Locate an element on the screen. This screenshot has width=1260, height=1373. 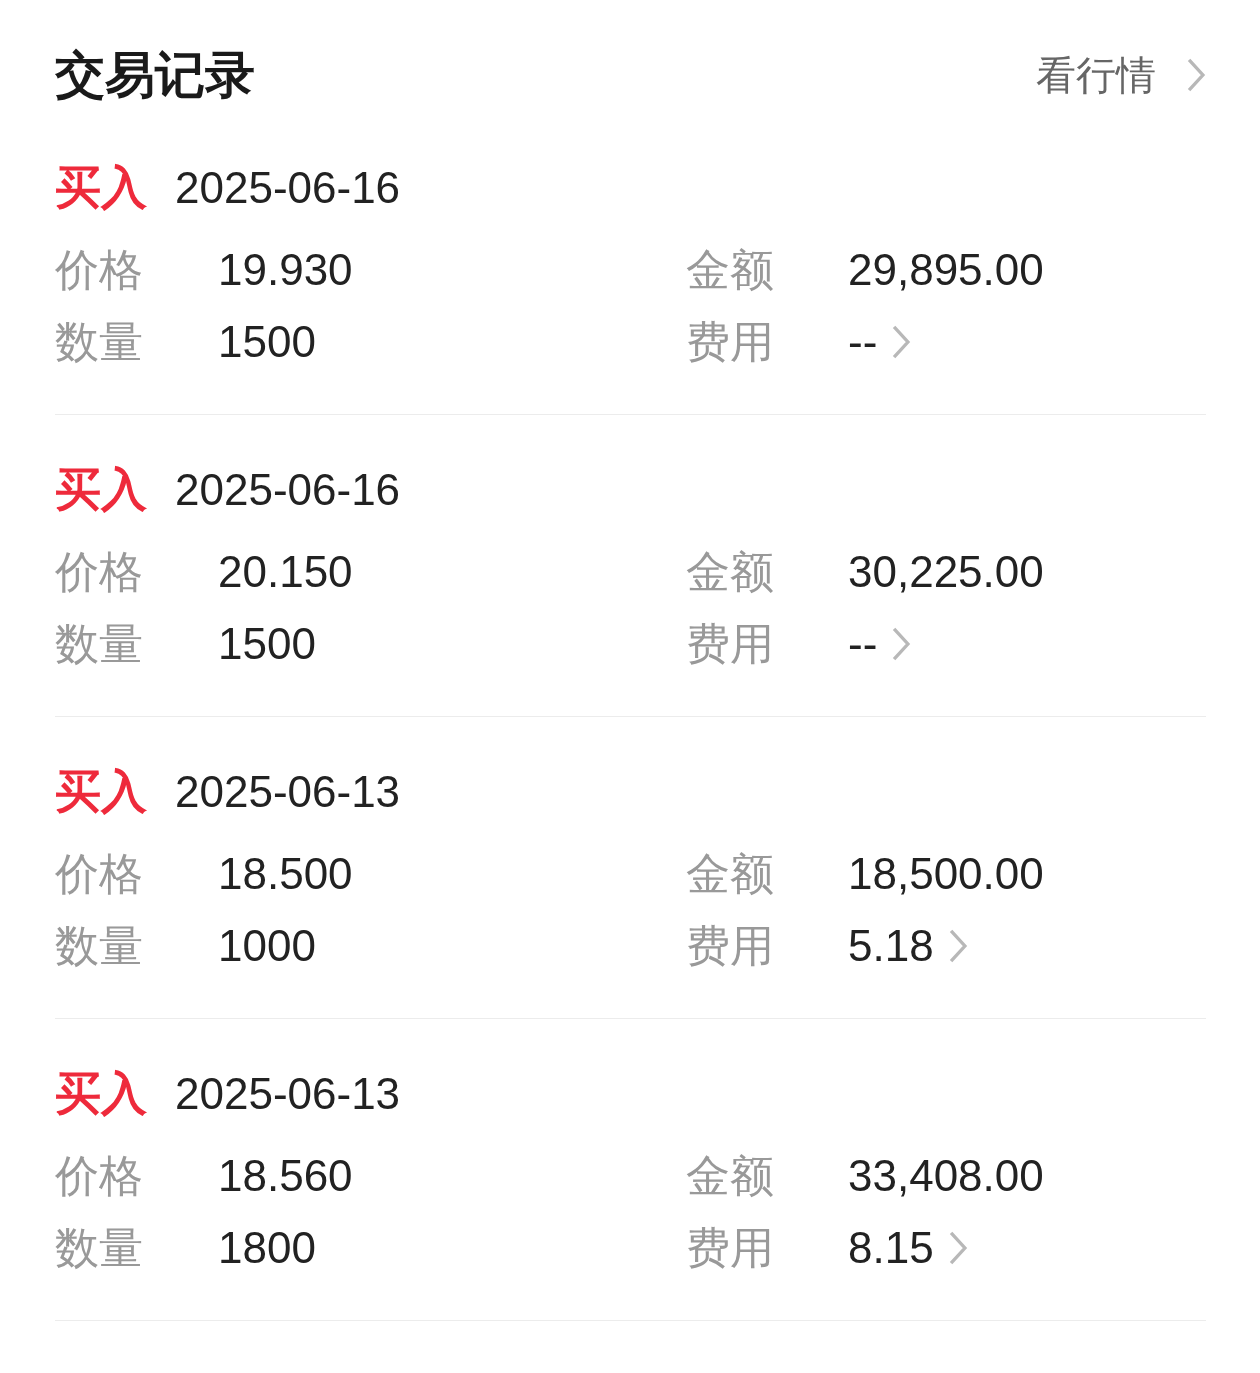
field-value: 18,500.00 is located at coordinates (946, 874).